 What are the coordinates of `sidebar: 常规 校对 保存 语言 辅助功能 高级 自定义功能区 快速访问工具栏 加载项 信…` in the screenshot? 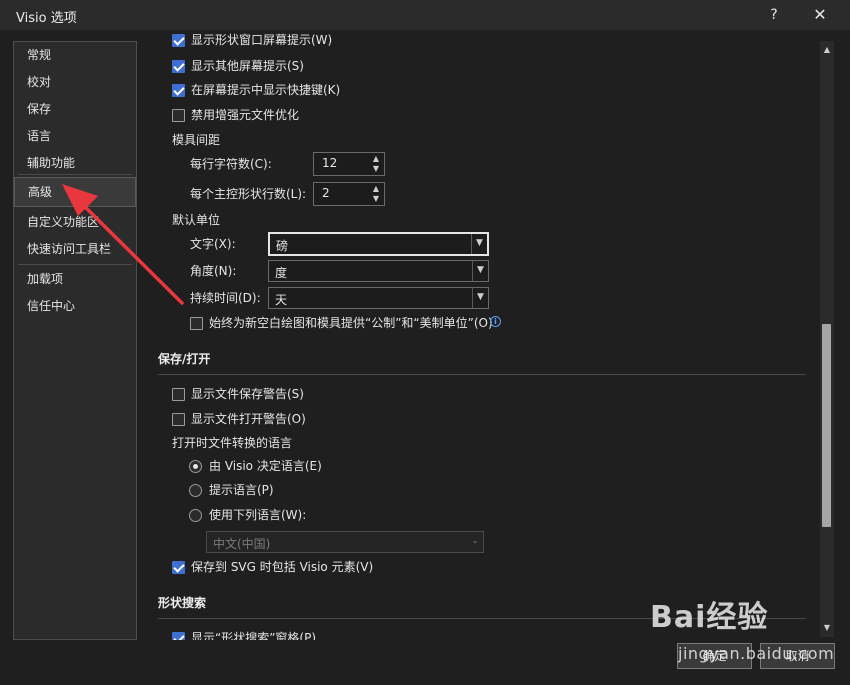 It's located at (75, 340).